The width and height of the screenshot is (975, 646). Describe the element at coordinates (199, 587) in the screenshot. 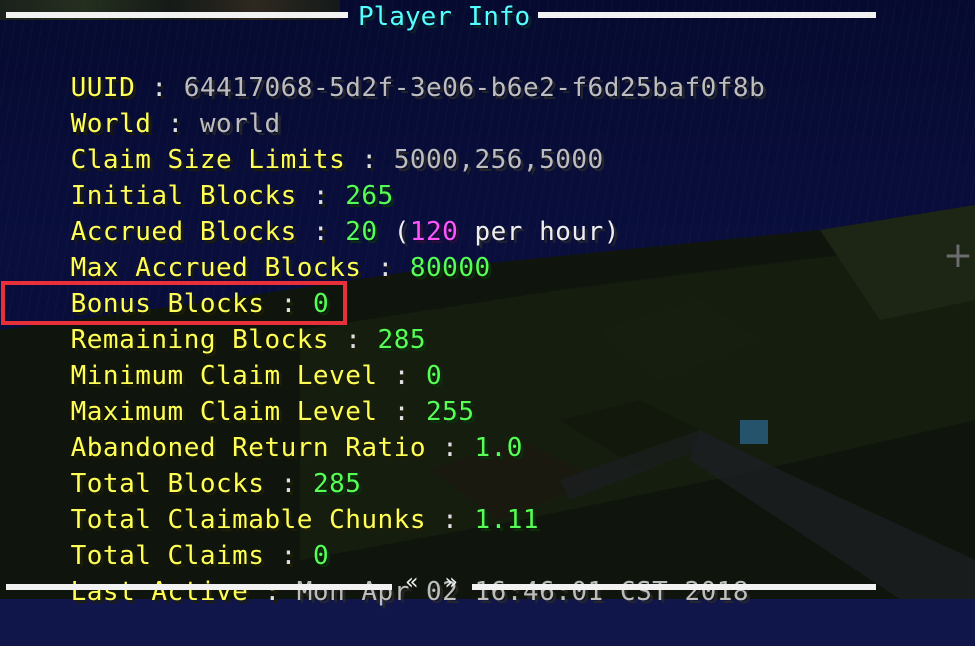

I see `footer-rule-left` at that location.